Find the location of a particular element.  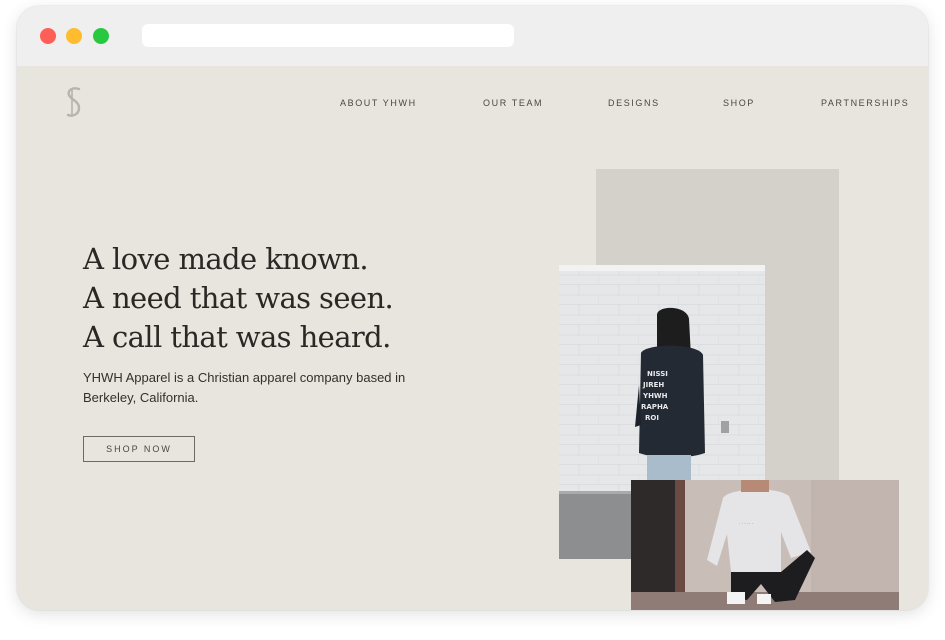

sweatshirt-model-photo: · · · · · · is located at coordinates (765, 545).